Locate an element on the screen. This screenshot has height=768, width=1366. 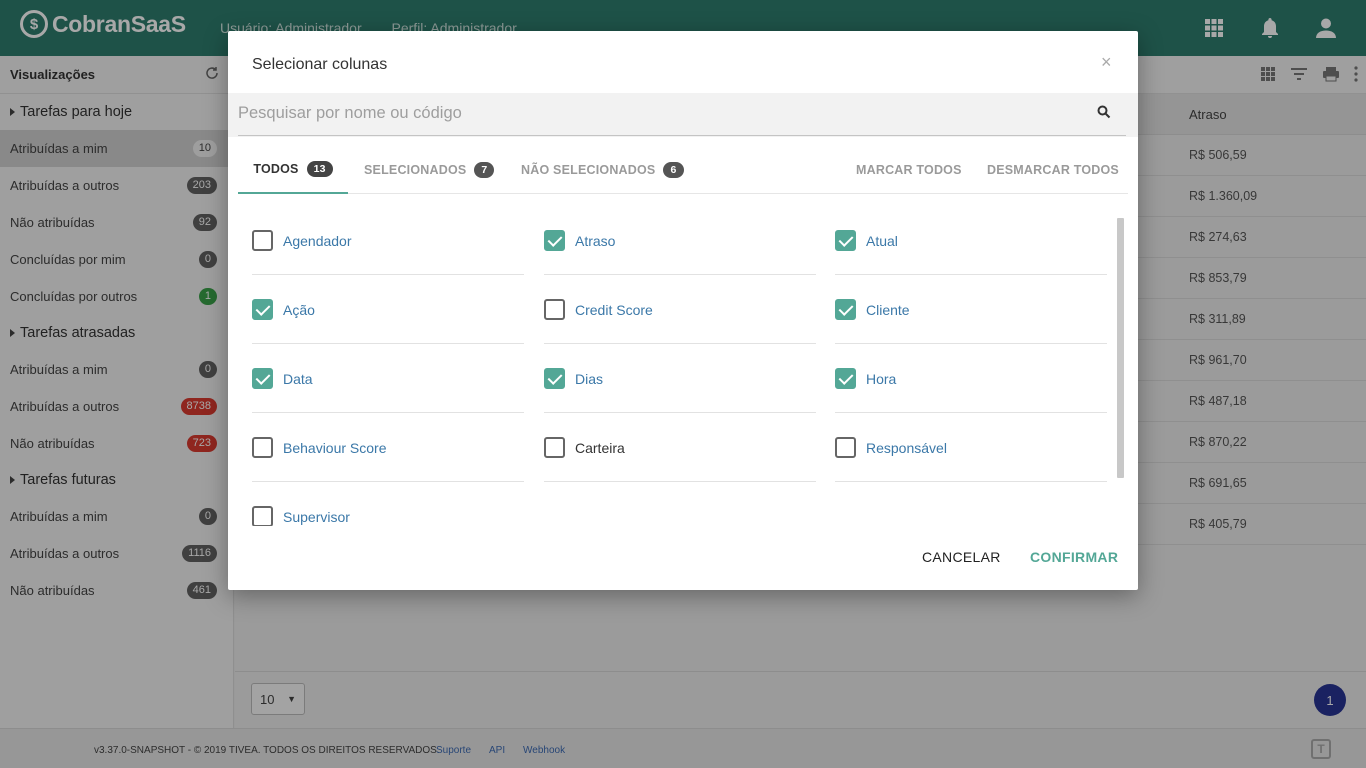
modal-title: Selecionar colunas is located at coordinates (320, 64).